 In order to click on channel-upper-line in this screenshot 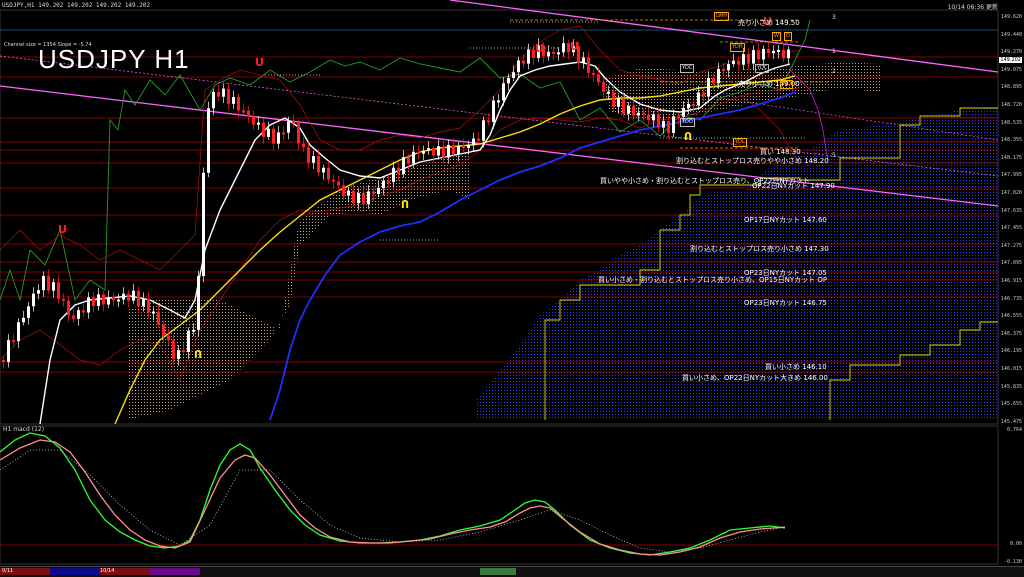, I will do `click(724, 36)`.